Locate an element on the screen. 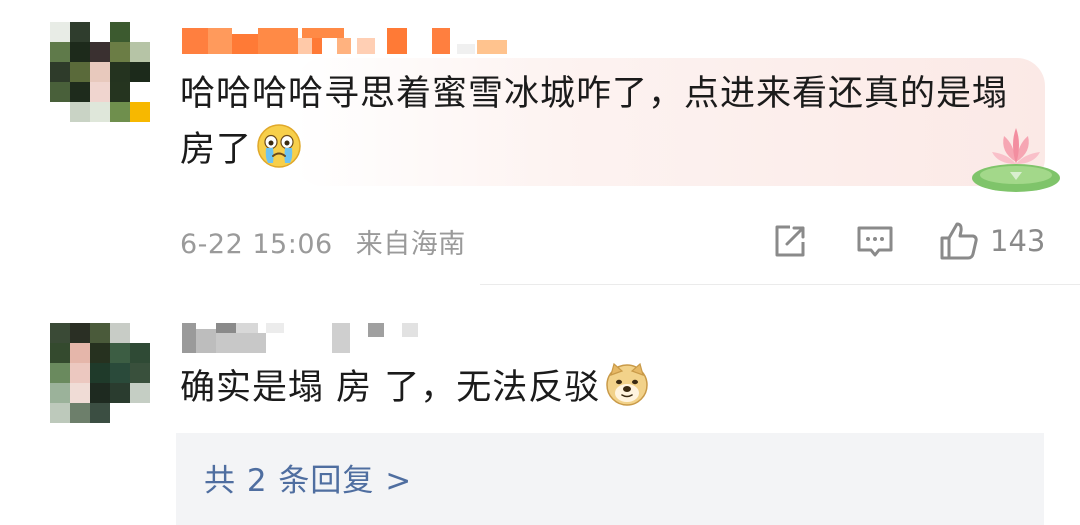 This screenshot has height=525, width=1080. comment-icon is located at coordinates (875, 241).